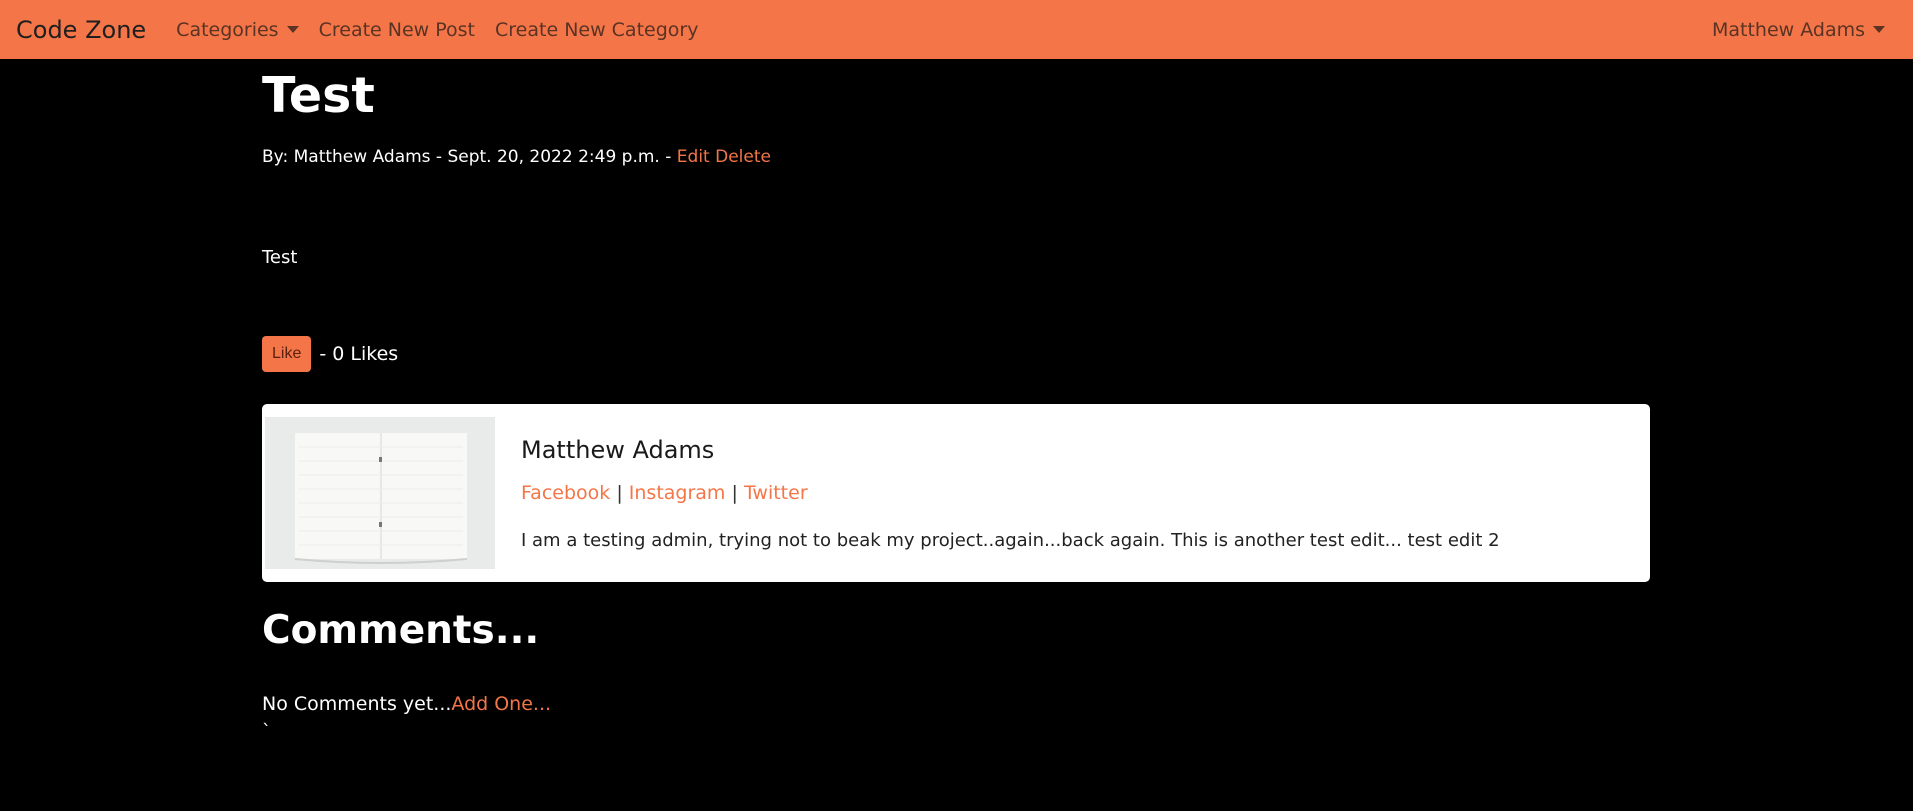 This screenshot has height=811, width=1913. Describe the element at coordinates (776, 493) in the screenshot. I see `twitter-link: Twitter` at that location.